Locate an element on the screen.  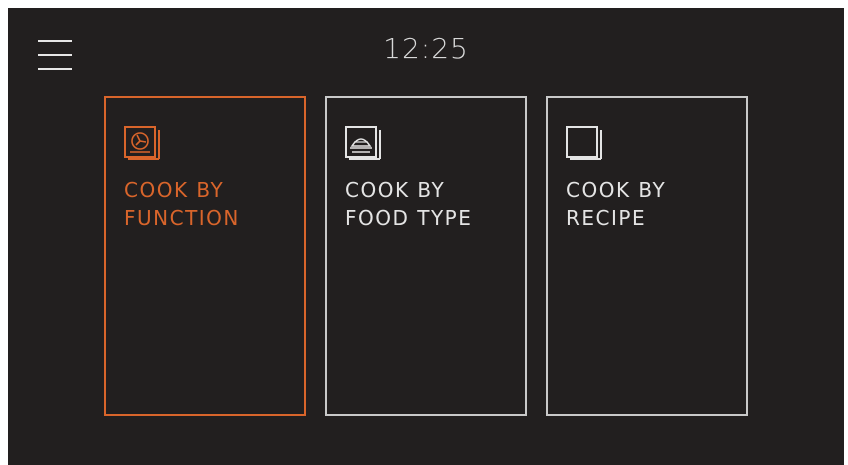
food-cloche-icon is located at coordinates (363, 143).